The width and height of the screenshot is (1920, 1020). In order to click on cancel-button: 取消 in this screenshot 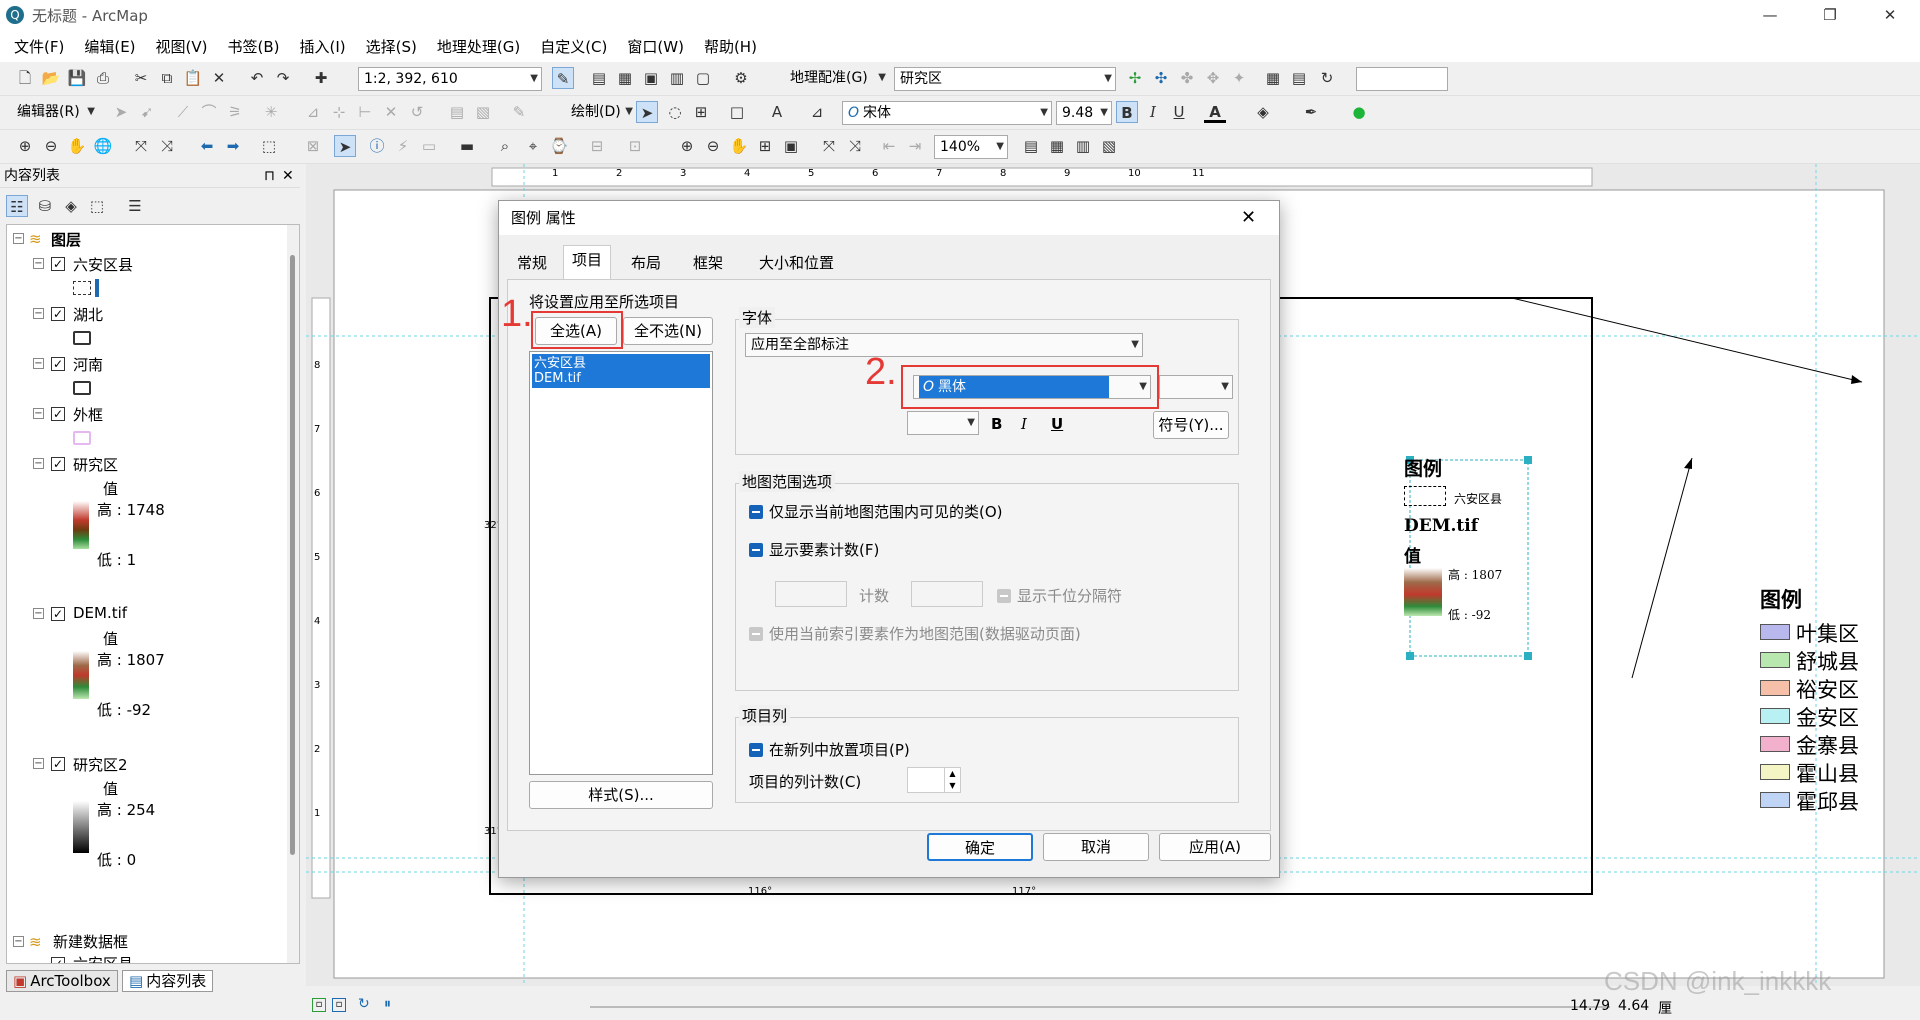, I will do `click(1096, 847)`.